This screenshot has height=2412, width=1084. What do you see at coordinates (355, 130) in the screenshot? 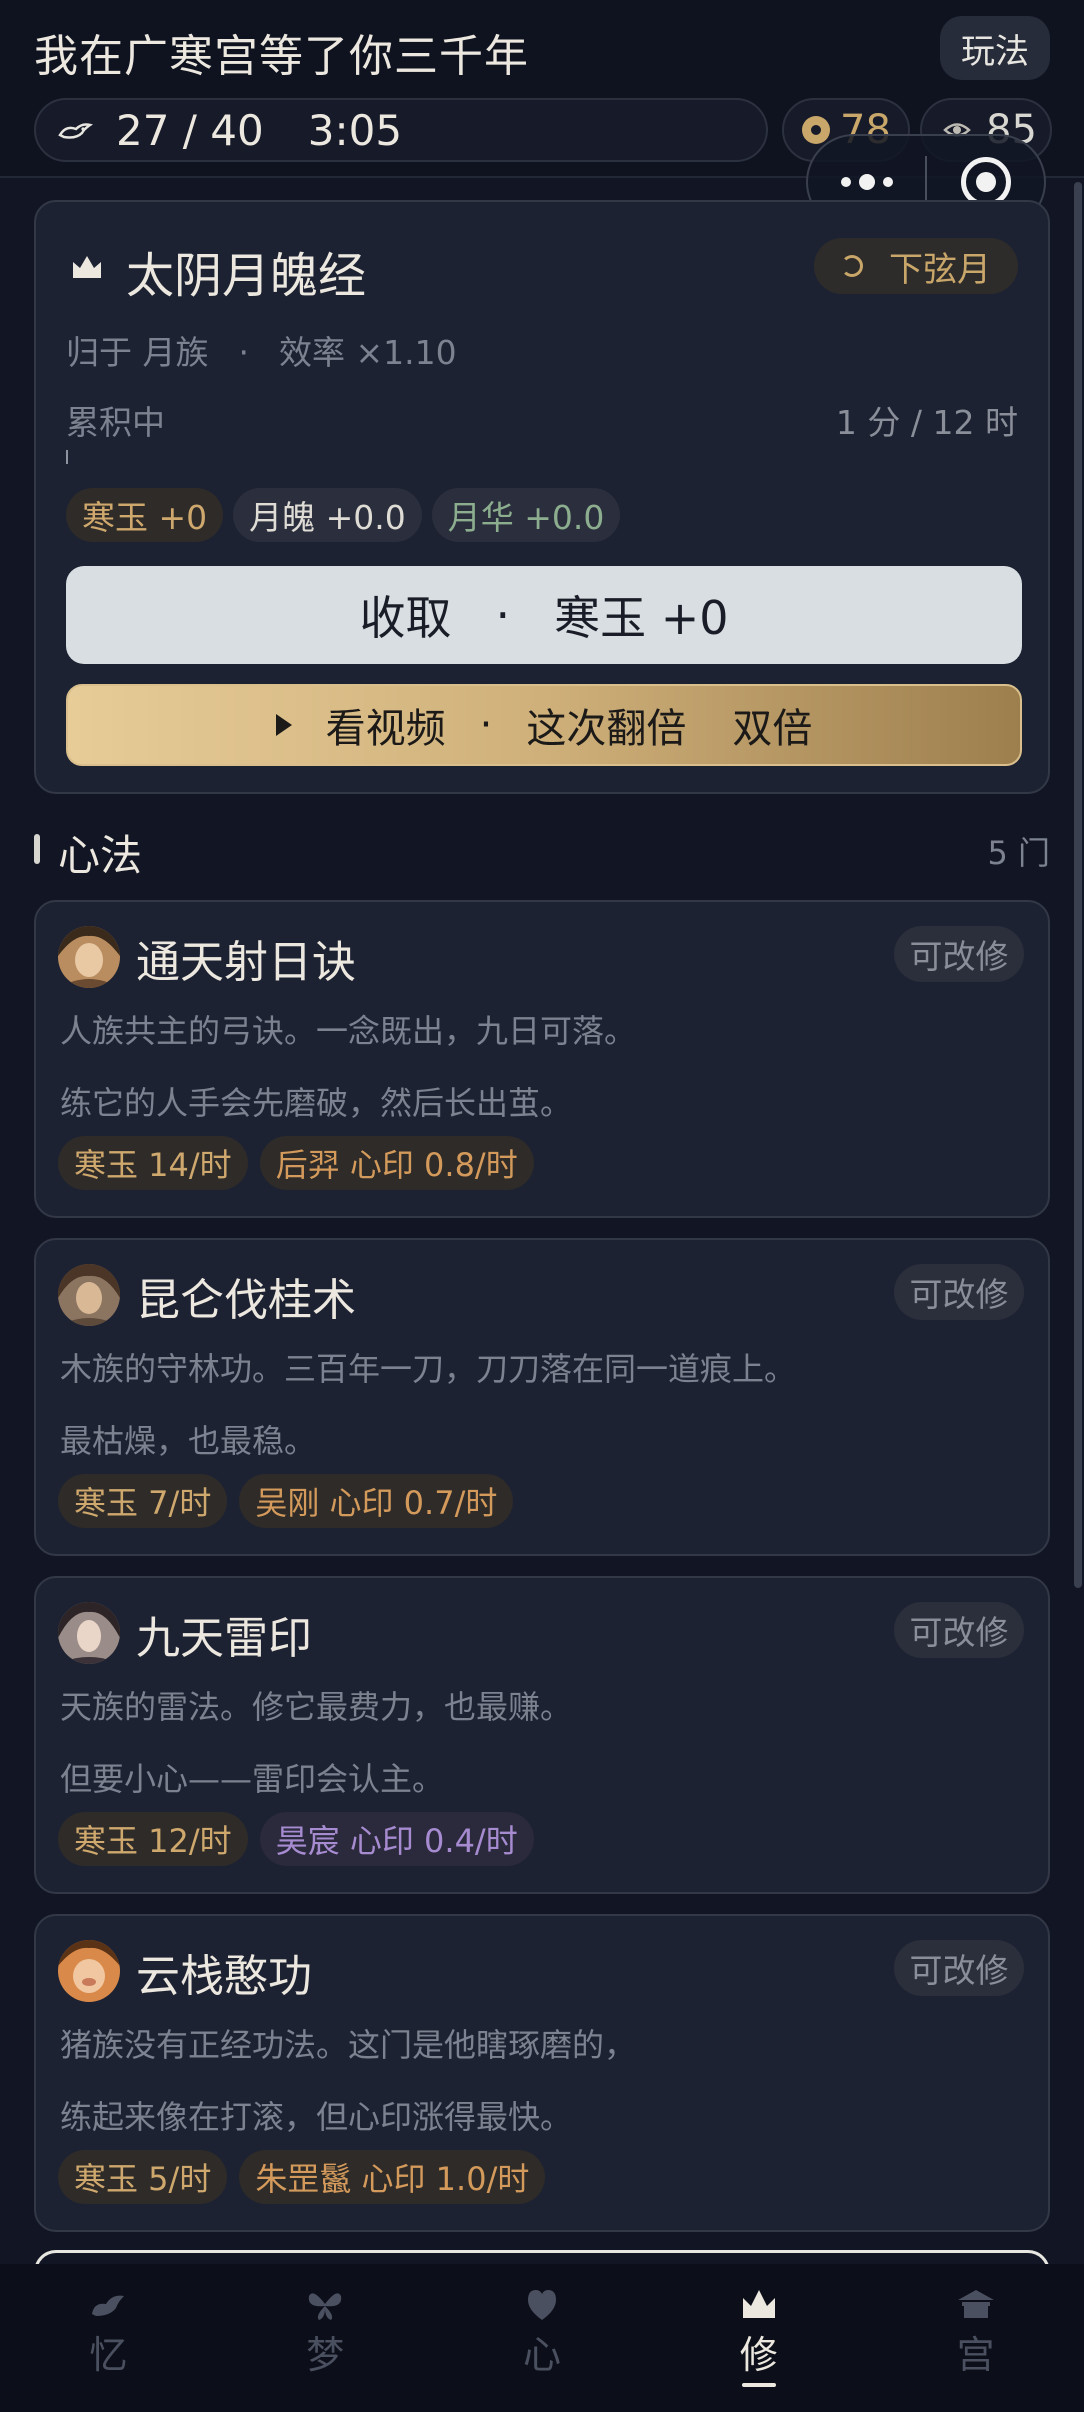
I see `timer: 3:05` at bounding box center [355, 130].